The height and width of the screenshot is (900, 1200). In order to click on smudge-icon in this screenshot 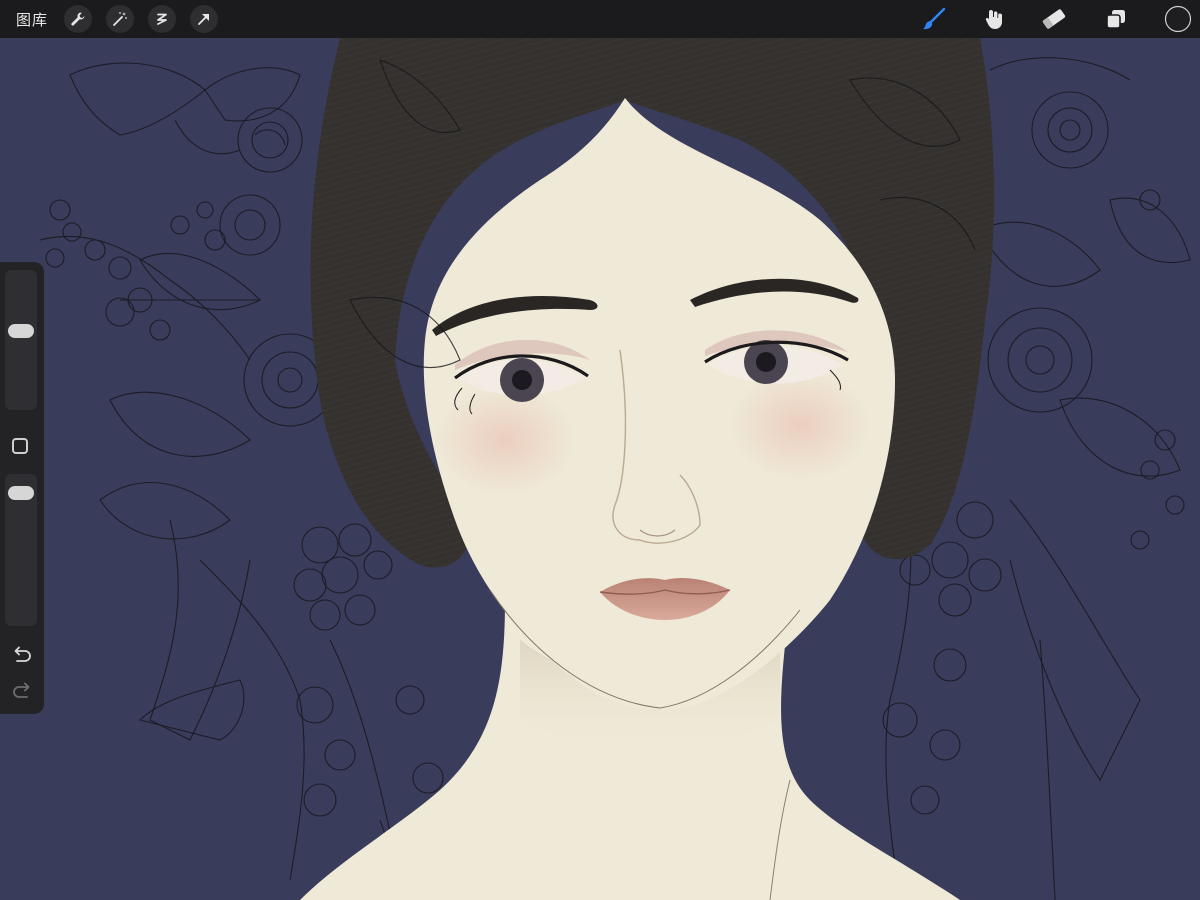, I will do `click(994, 19)`.